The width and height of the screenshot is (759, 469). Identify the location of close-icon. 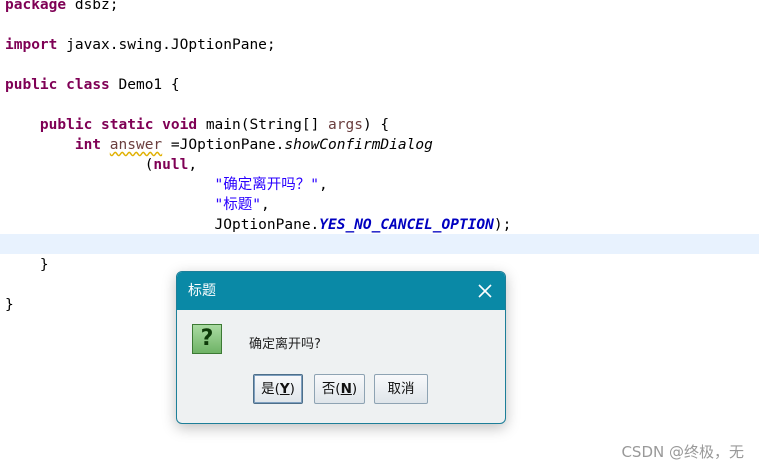
(485, 291).